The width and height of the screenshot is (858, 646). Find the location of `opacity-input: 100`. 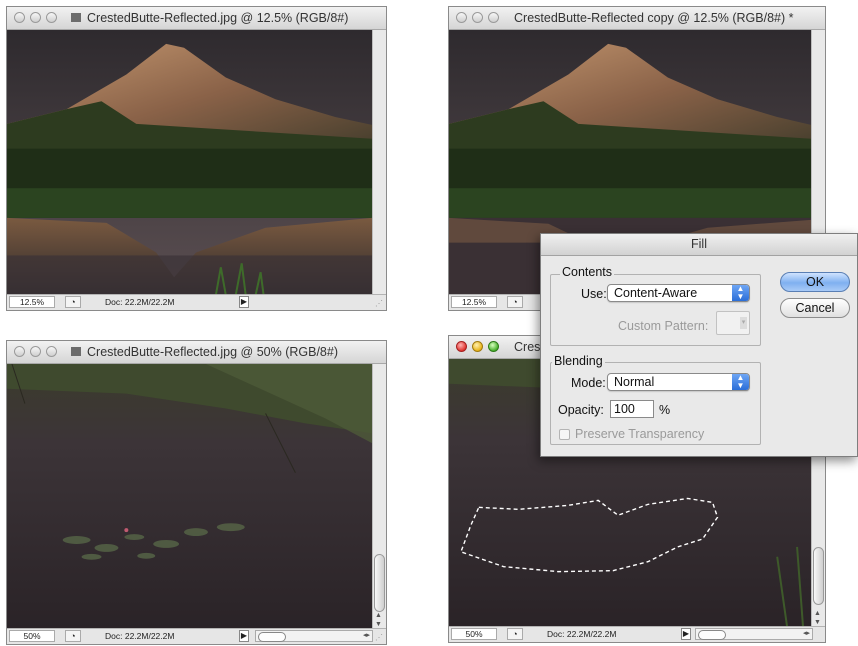

opacity-input: 100 is located at coordinates (632, 409).